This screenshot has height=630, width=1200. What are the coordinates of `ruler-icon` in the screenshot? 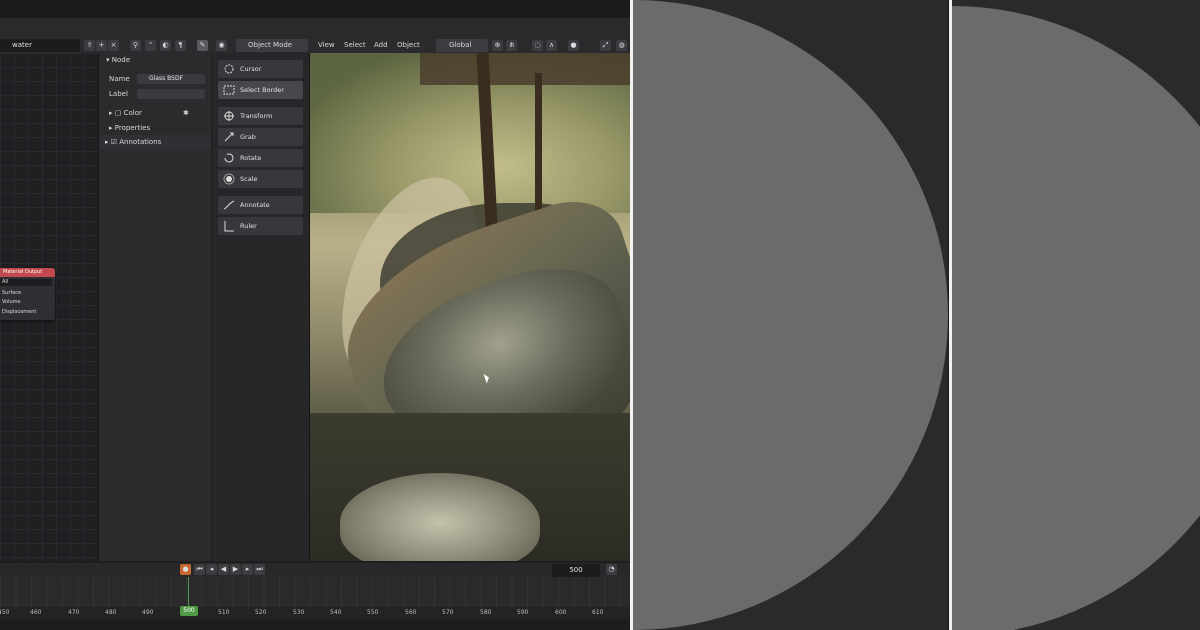 It's located at (229, 226).